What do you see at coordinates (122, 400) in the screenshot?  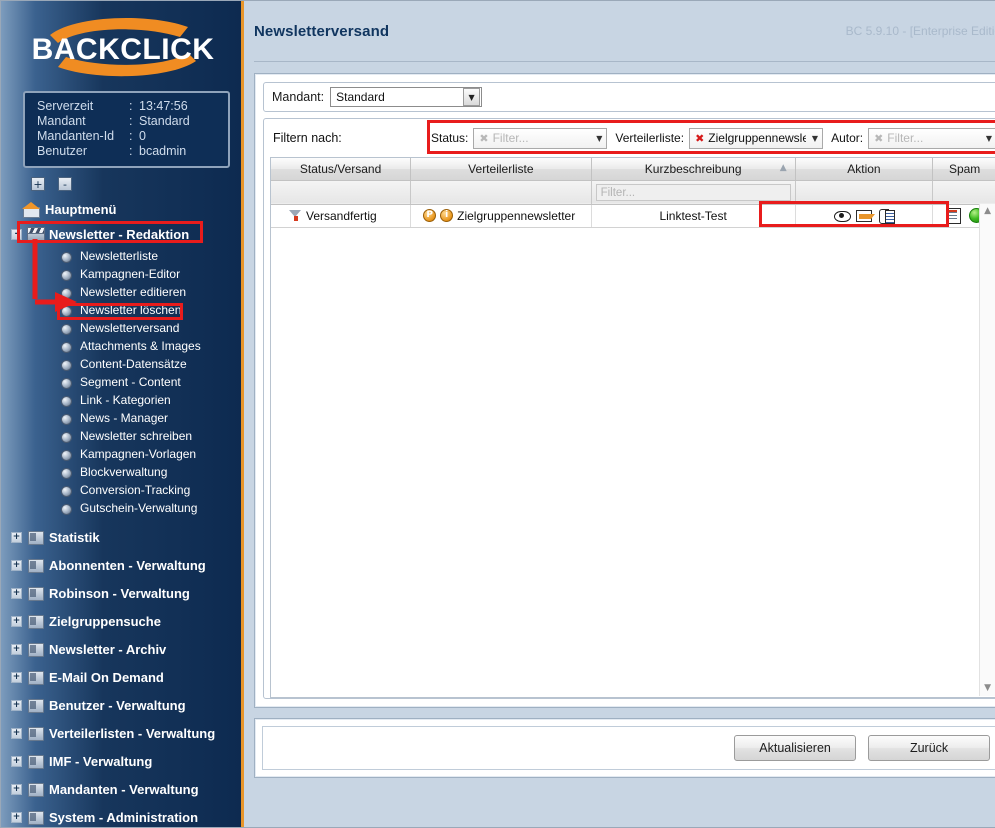 I see `sidebar-item-link-kategorien: Link - Kategorien` at bounding box center [122, 400].